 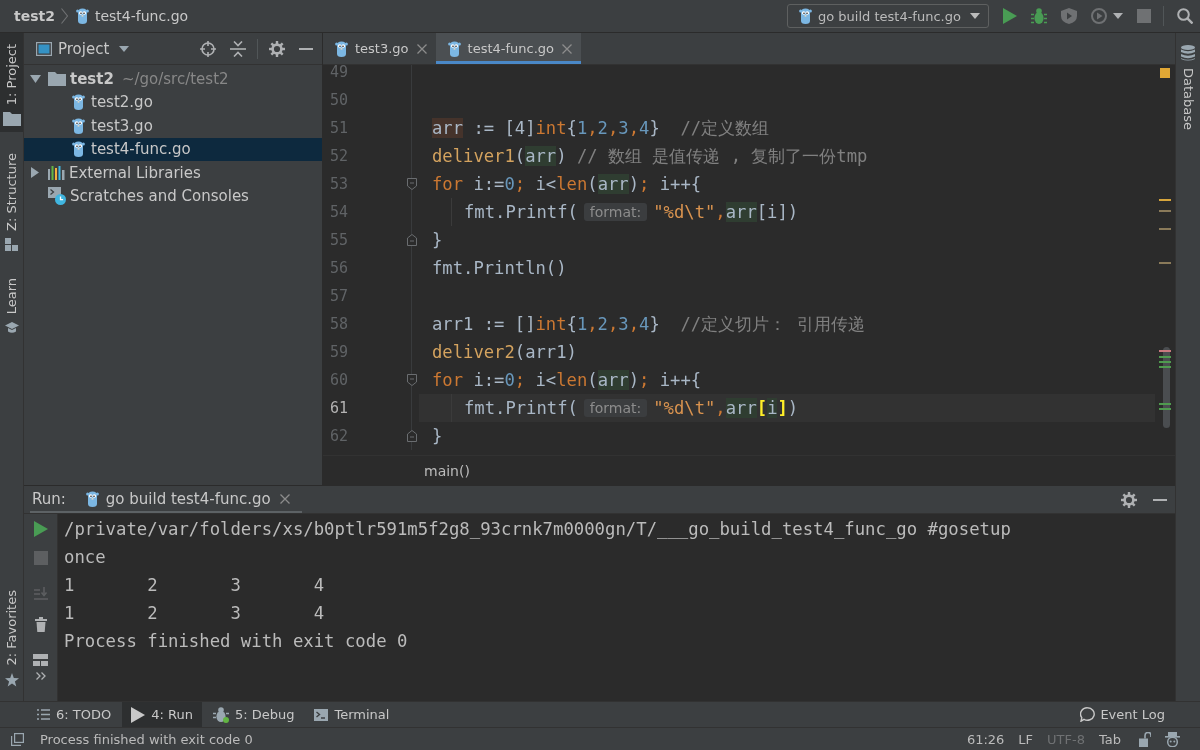 What do you see at coordinates (339, 240) in the screenshot?
I see `line-number: 55` at bounding box center [339, 240].